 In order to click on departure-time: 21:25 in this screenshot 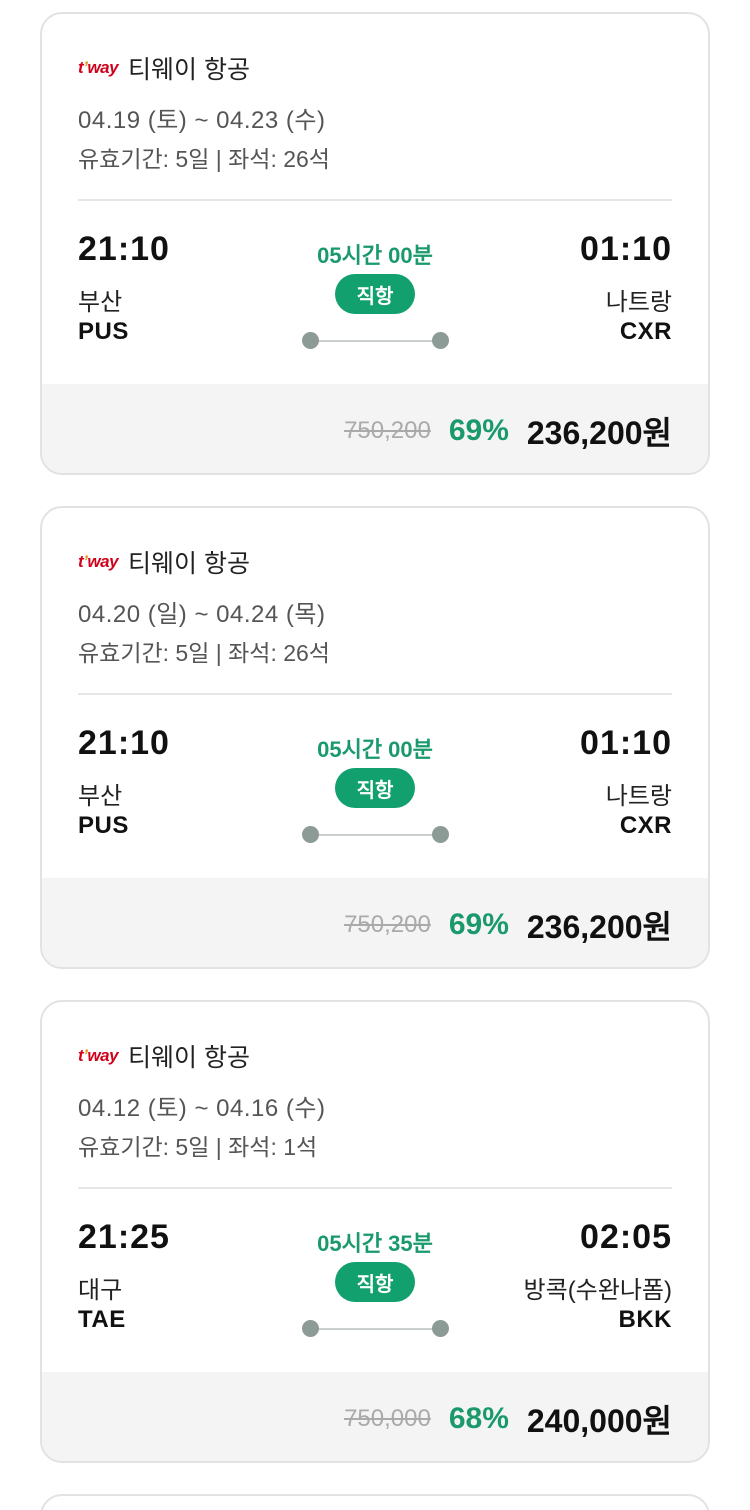, I will do `click(124, 1237)`.